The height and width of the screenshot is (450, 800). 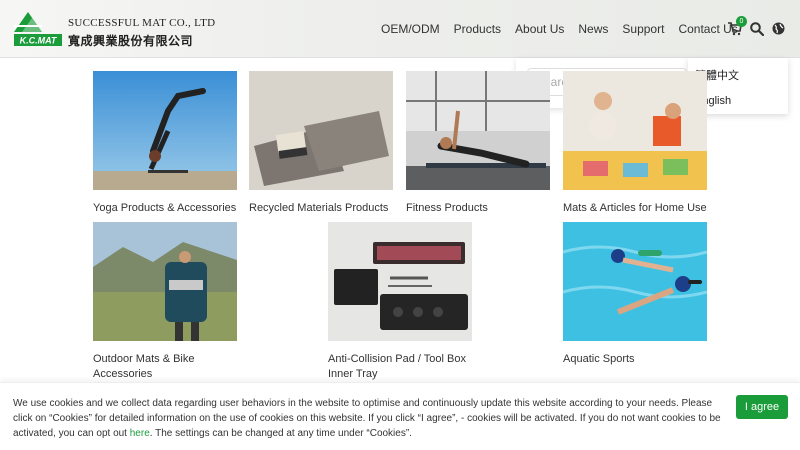 I want to click on product-card-fitness: Fitness Products, so click(x=481, y=143).